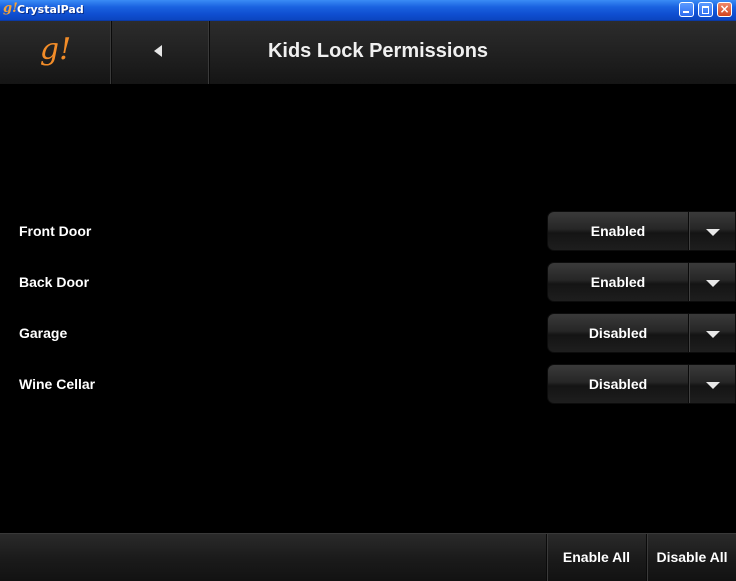 The width and height of the screenshot is (736, 581). I want to click on lock-select-wine-cellar: Disabled, so click(641, 384).